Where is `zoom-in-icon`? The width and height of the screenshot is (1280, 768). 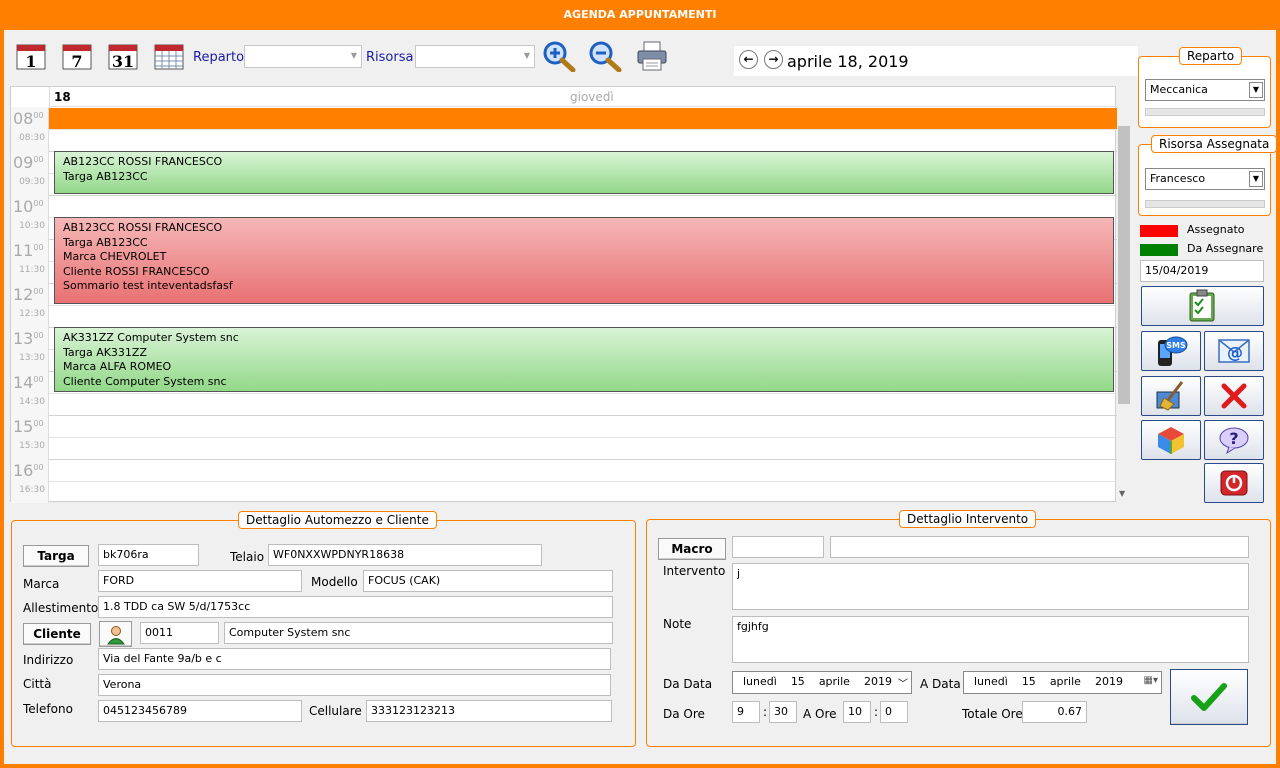 zoom-in-icon is located at coordinates (559, 56).